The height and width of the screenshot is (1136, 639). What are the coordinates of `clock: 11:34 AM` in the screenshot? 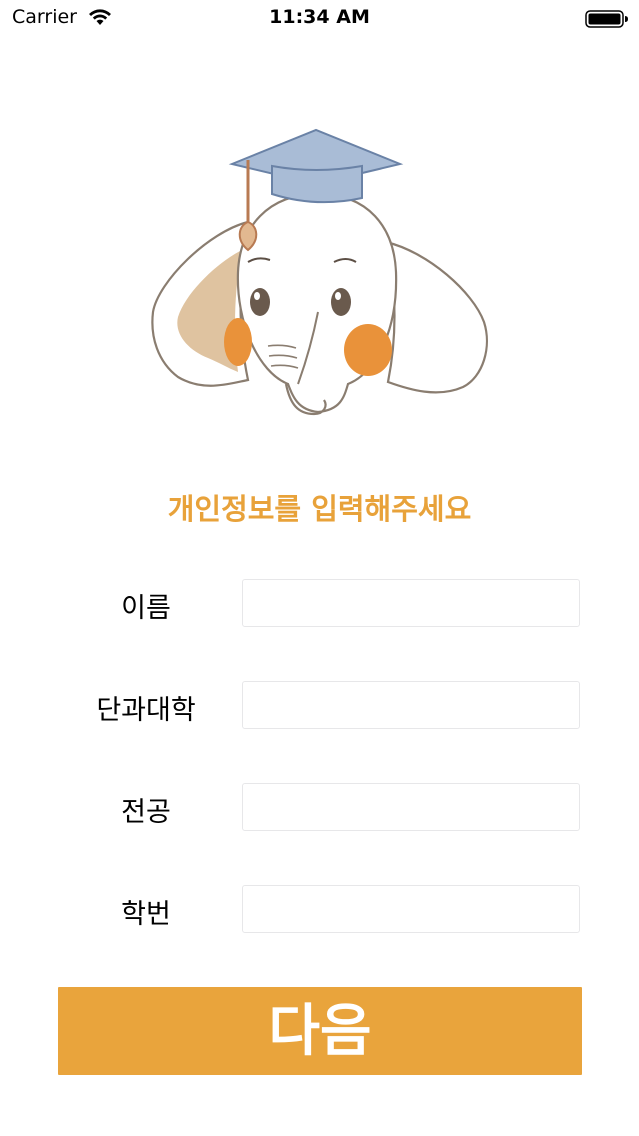 It's located at (319, 17).